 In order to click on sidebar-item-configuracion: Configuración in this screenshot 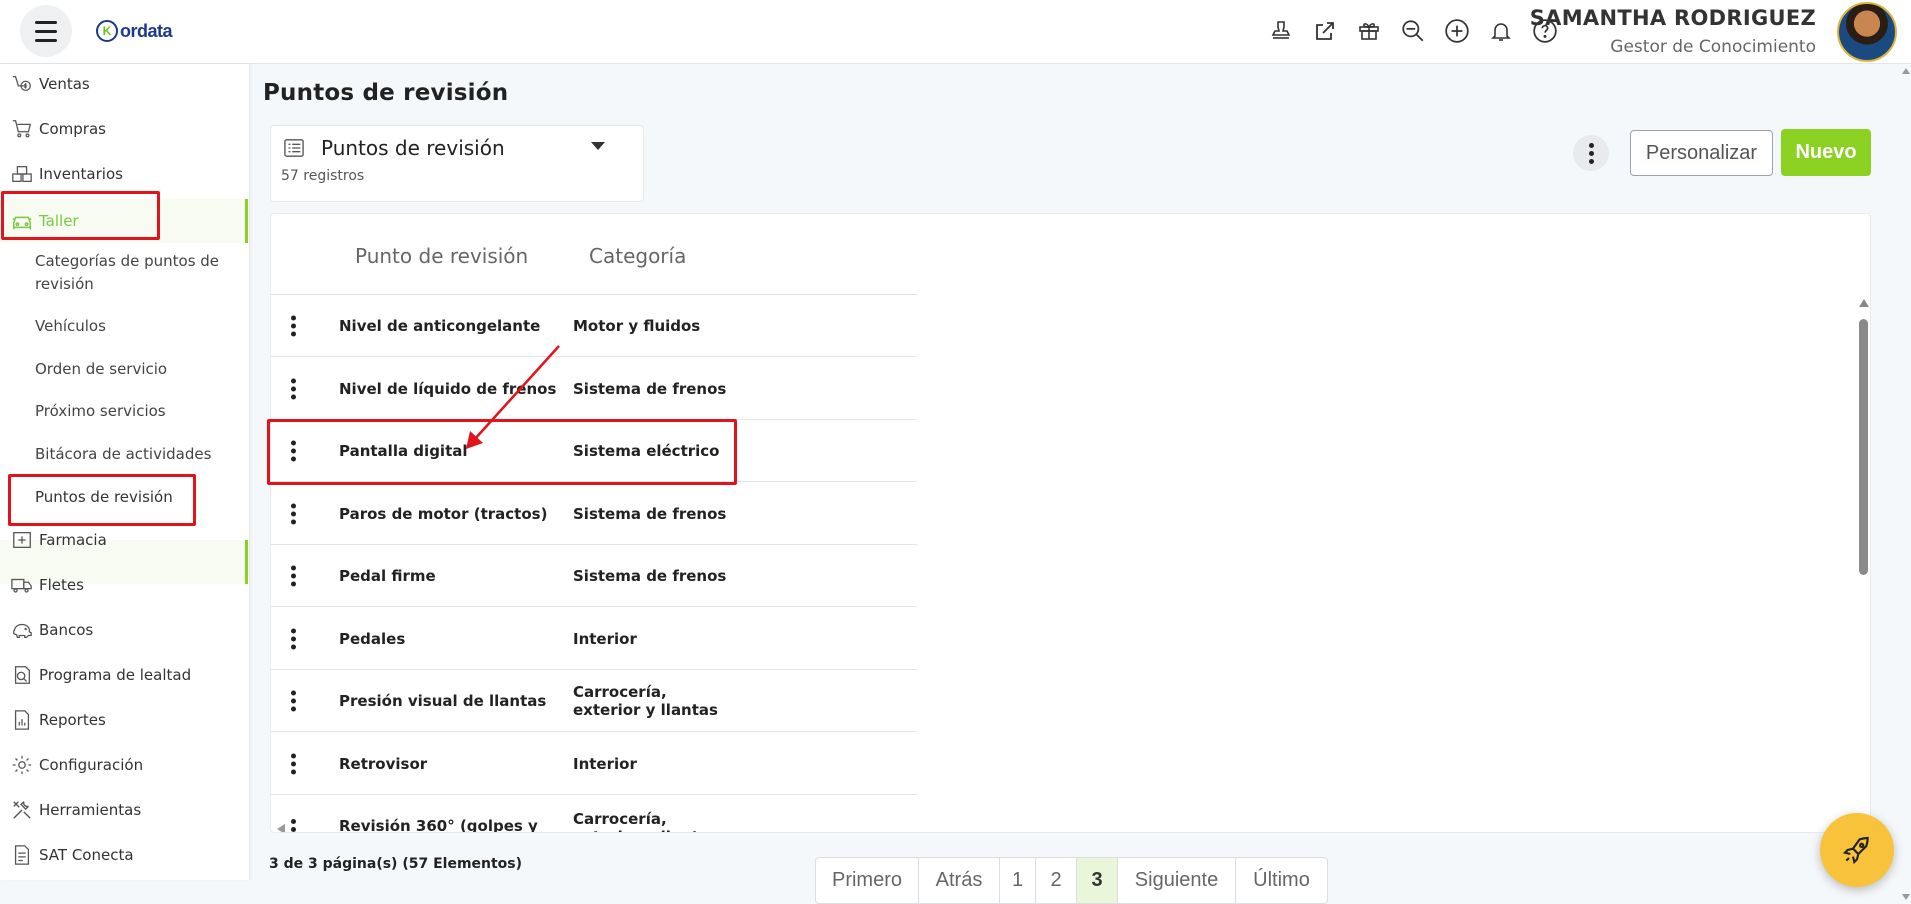, I will do `click(124, 765)`.